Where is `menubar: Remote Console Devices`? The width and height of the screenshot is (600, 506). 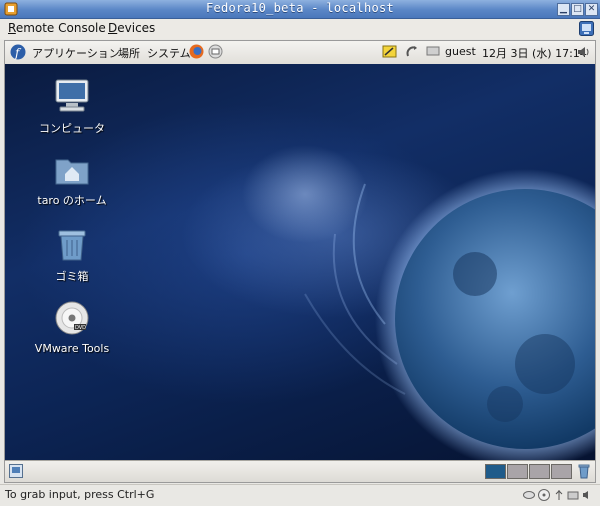
menubar: Remote Console Devices is located at coordinates (300, 29).